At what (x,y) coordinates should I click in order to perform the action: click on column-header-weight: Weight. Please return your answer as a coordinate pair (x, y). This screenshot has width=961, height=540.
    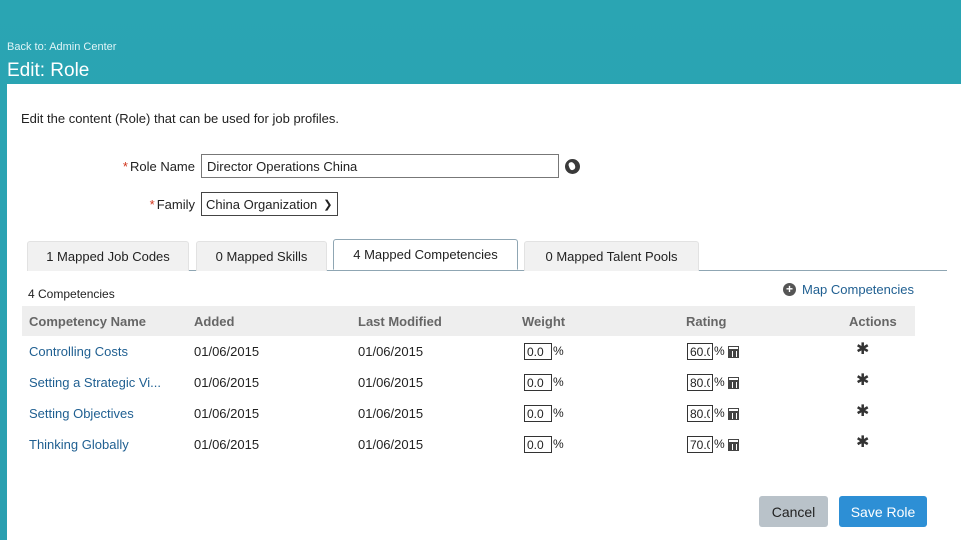
    Looking at the image, I should click on (543, 321).